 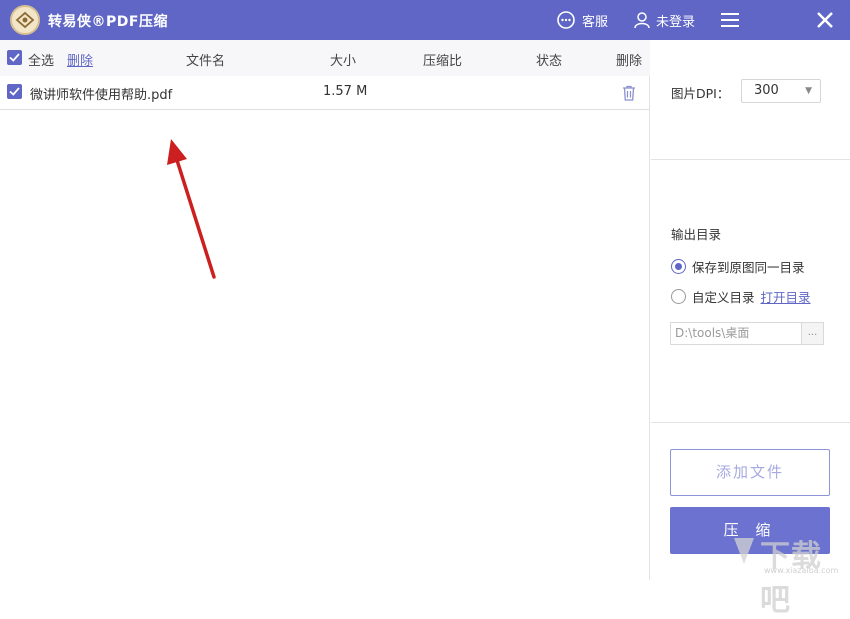 I want to click on hamburger-icon, so click(x=730, y=20).